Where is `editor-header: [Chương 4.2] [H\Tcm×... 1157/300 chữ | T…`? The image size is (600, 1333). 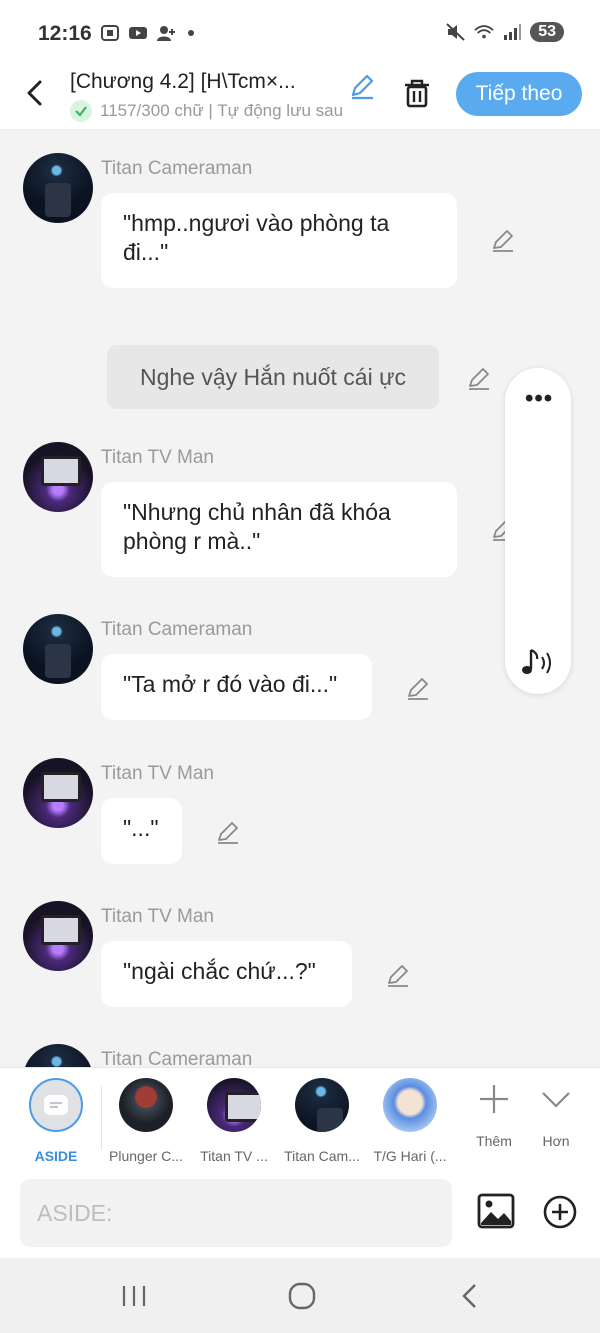 editor-header: [Chương 4.2] [H\Tcm×... 1157/300 chữ | T… is located at coordinates (300, 98).